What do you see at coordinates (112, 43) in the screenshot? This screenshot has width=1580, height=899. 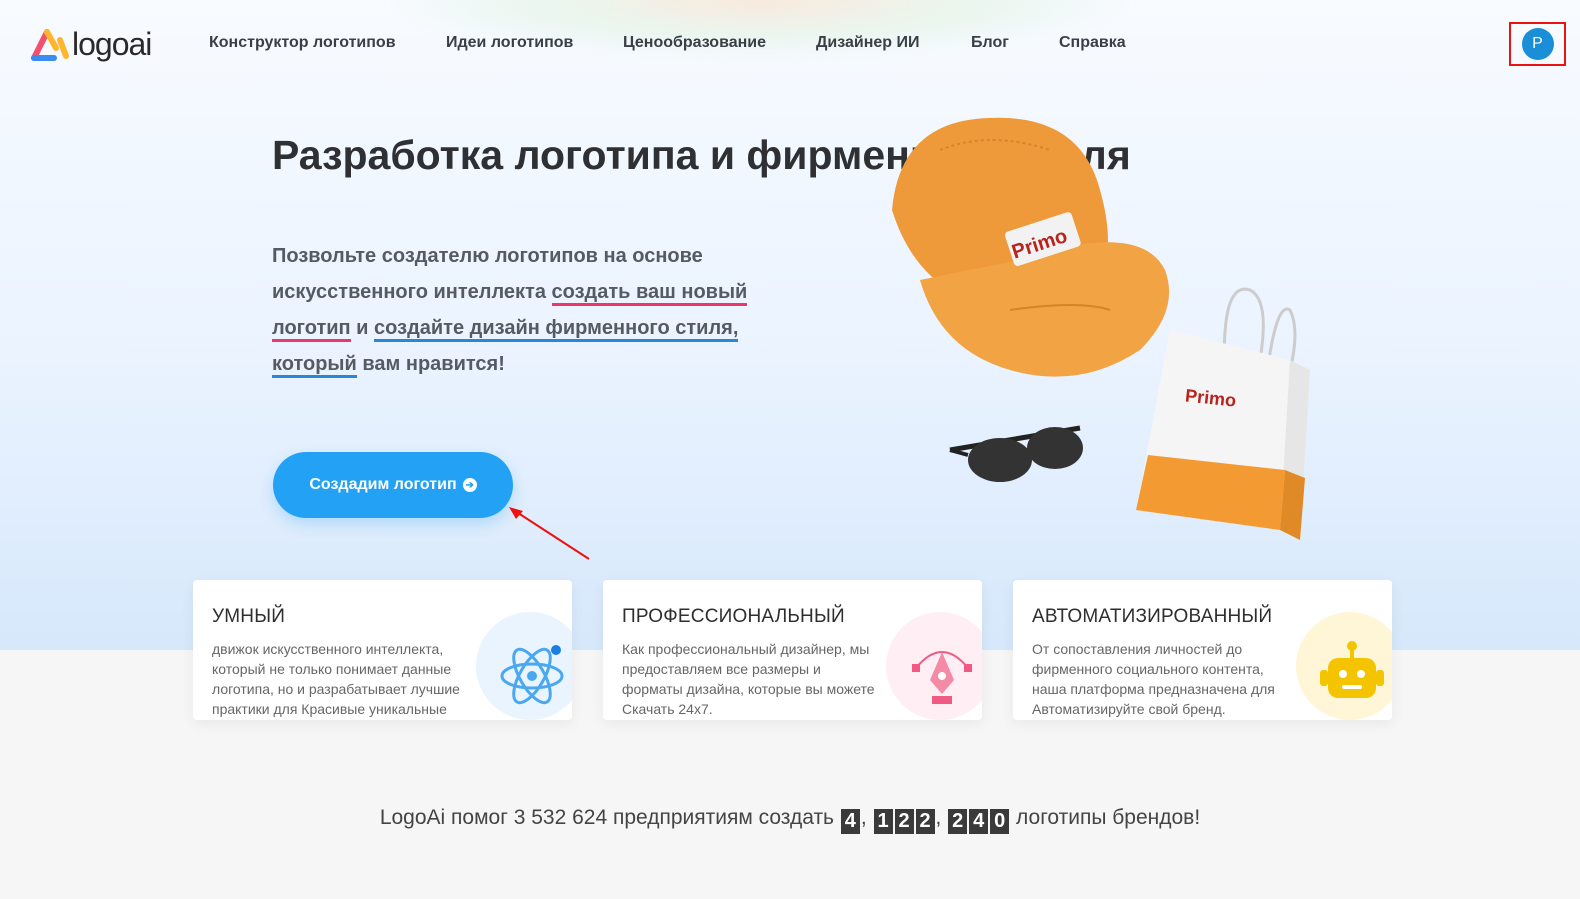 I see `logo-text: logoai` at bounding box center [112, 43].